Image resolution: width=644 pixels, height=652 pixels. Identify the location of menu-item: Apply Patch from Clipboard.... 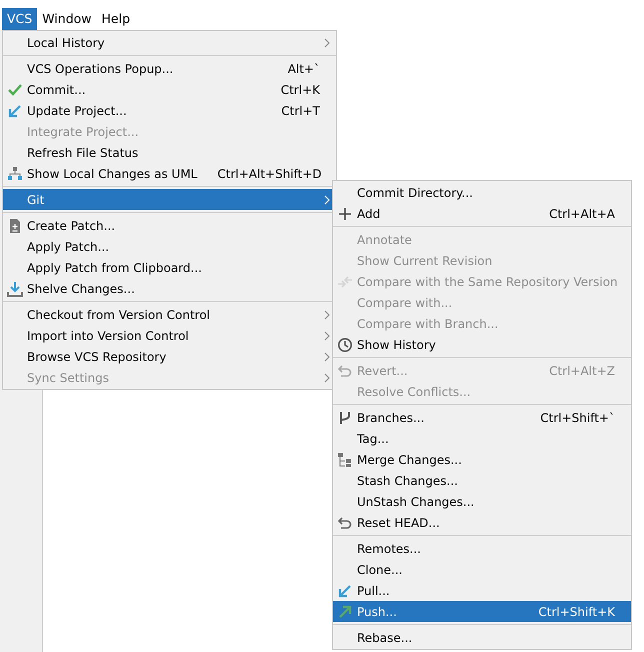
(169, 267).